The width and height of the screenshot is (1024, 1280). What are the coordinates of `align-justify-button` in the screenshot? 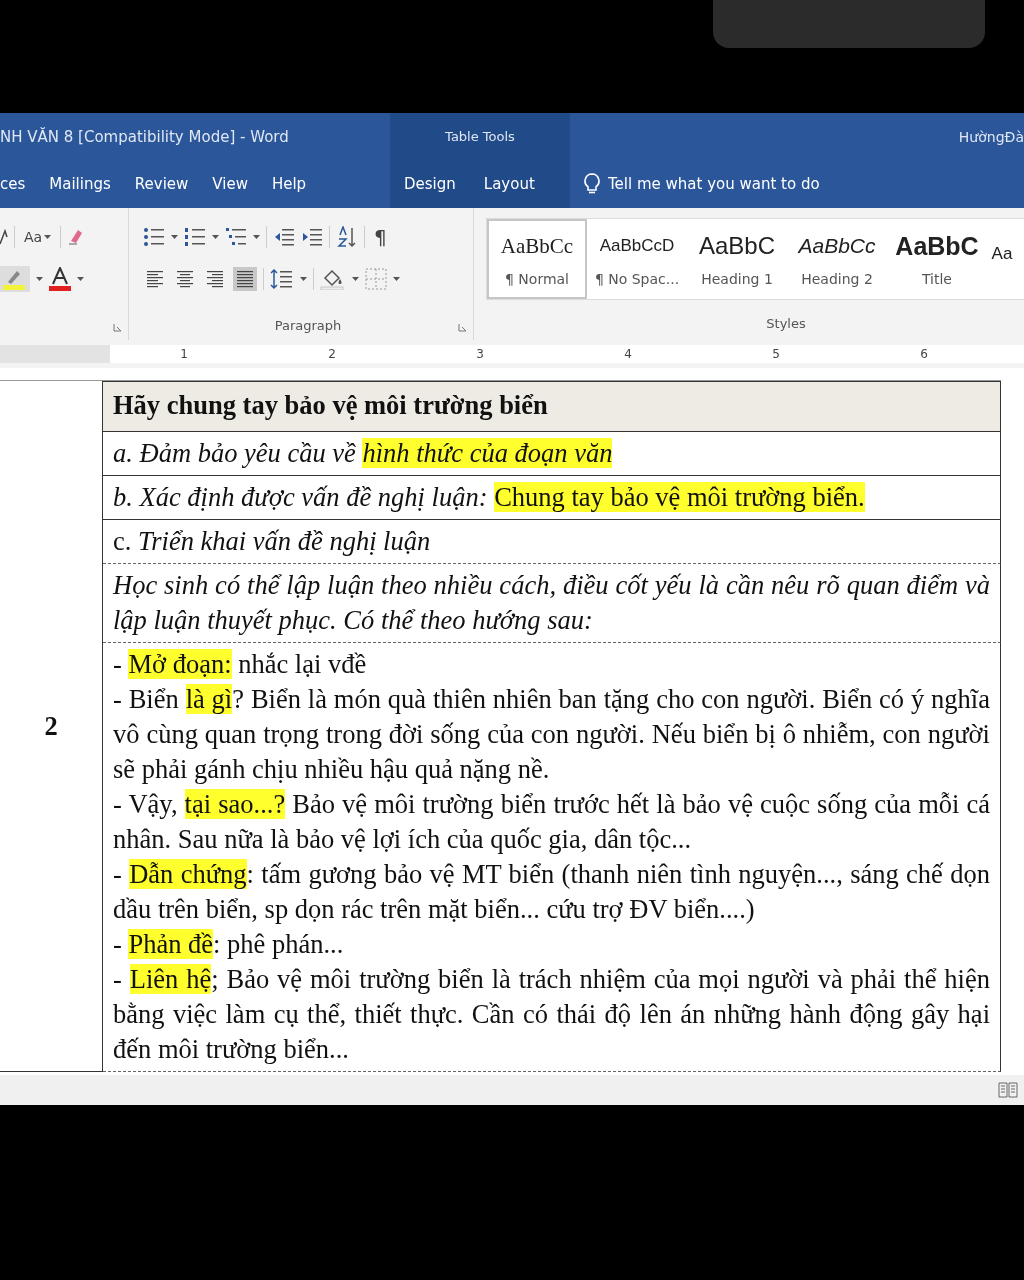 It's located at (245, 279).